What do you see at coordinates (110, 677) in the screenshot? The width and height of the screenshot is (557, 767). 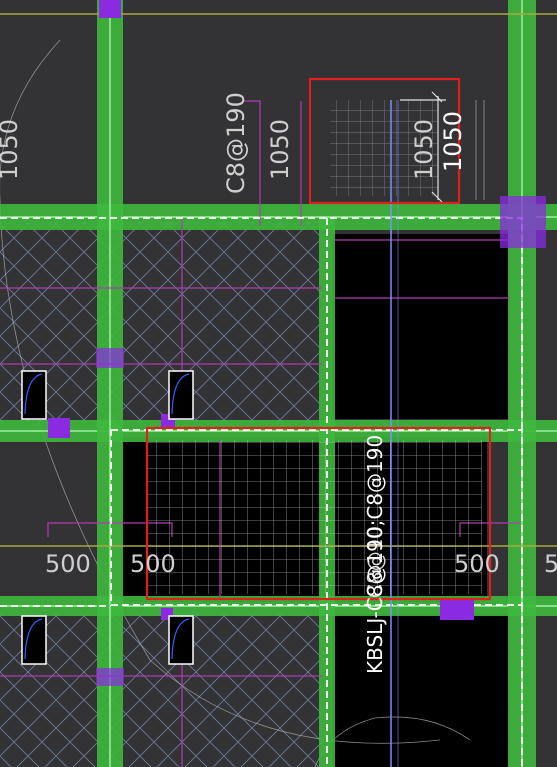 I see `column-lower-left` at bounding box center [110, 677].